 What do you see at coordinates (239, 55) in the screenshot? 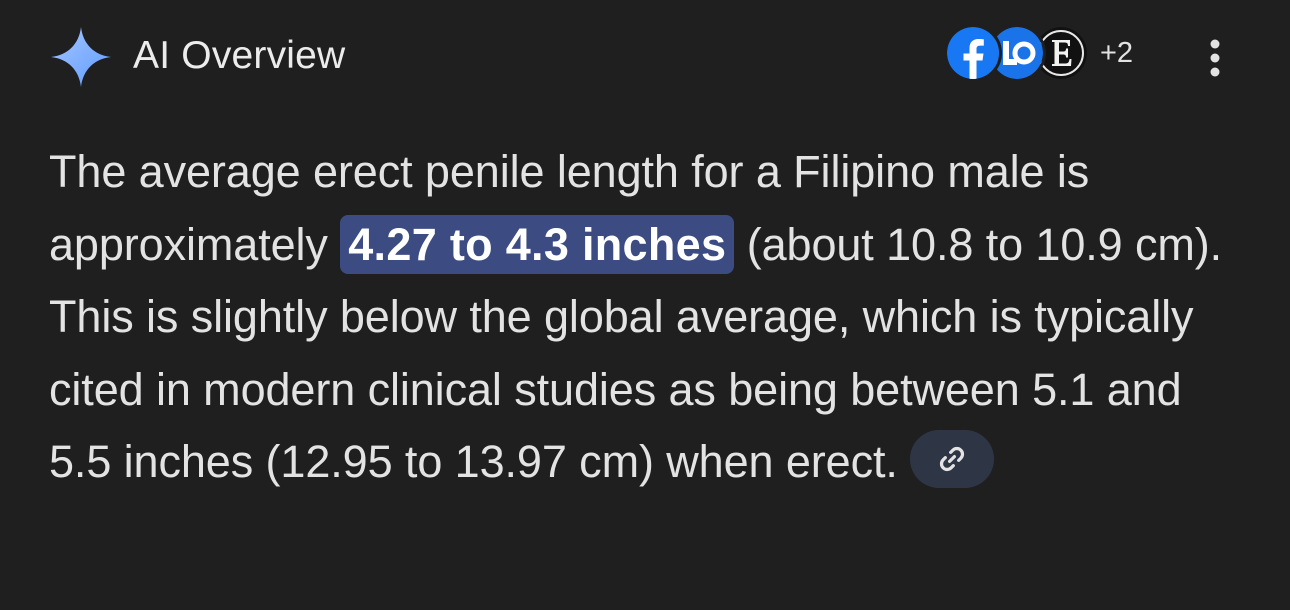
I see `ai-overview-title: AI Overview` at bounding box center [239, 55].